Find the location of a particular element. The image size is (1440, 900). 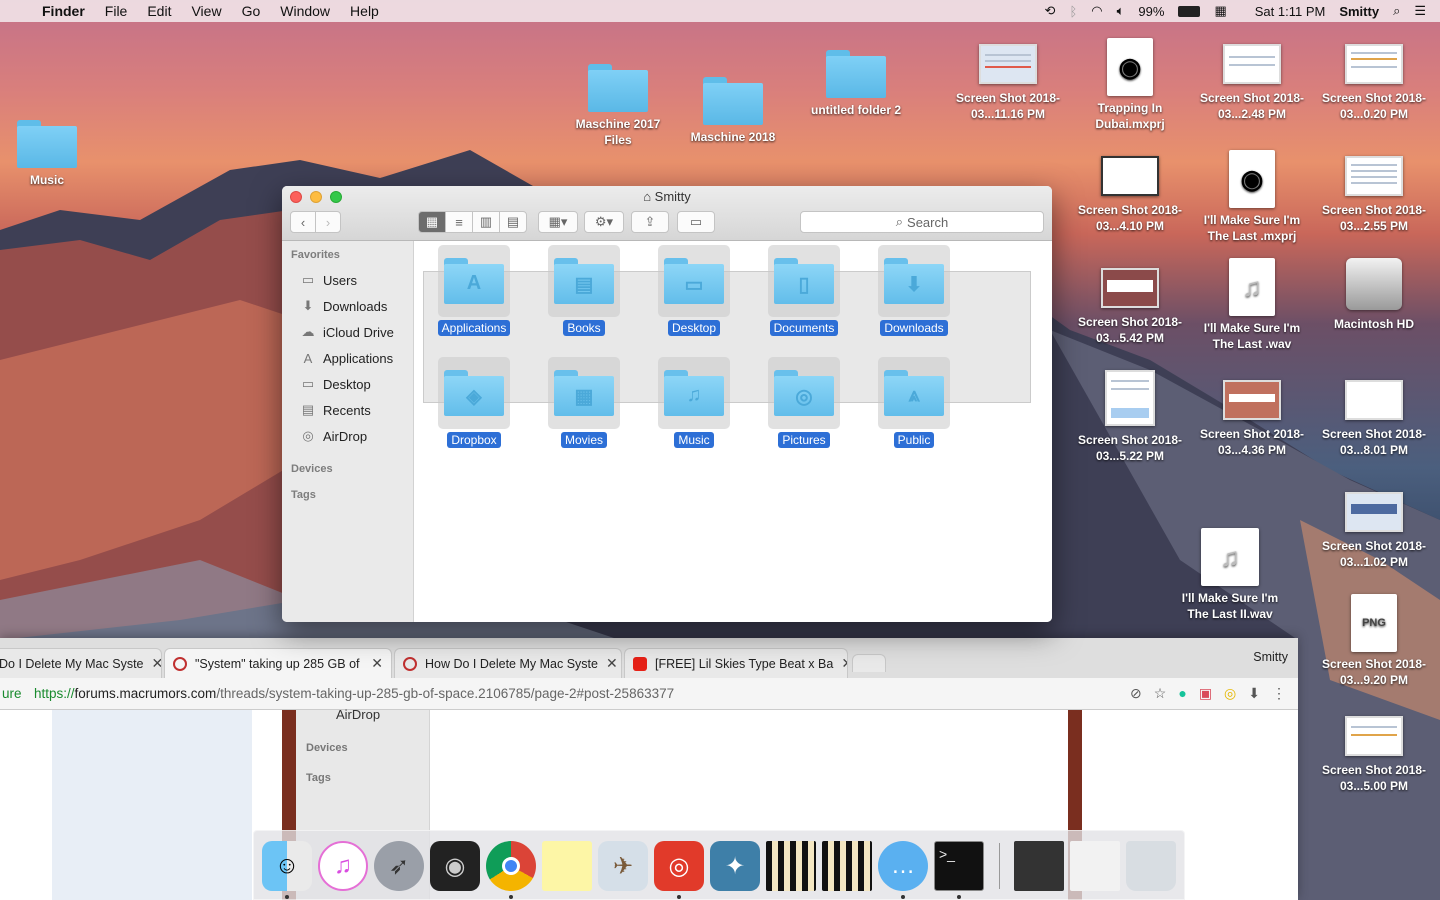

desktop-file-screenshot: Screen Shot 2018-03...11.16 PM is located at coordinates (1008, 83).